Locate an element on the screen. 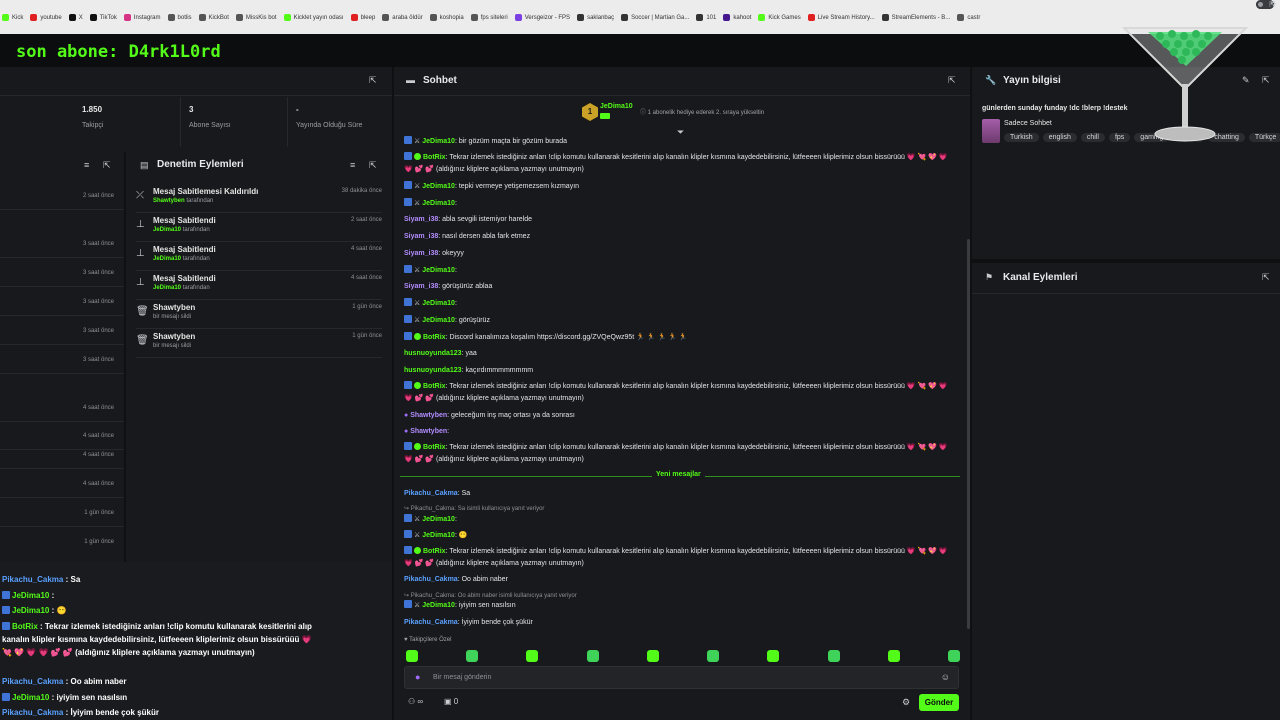 The width and height of the screenshot is (1280, 720). bookmark-item: Versgeizor - FPS is located at coordinates (542, 17).